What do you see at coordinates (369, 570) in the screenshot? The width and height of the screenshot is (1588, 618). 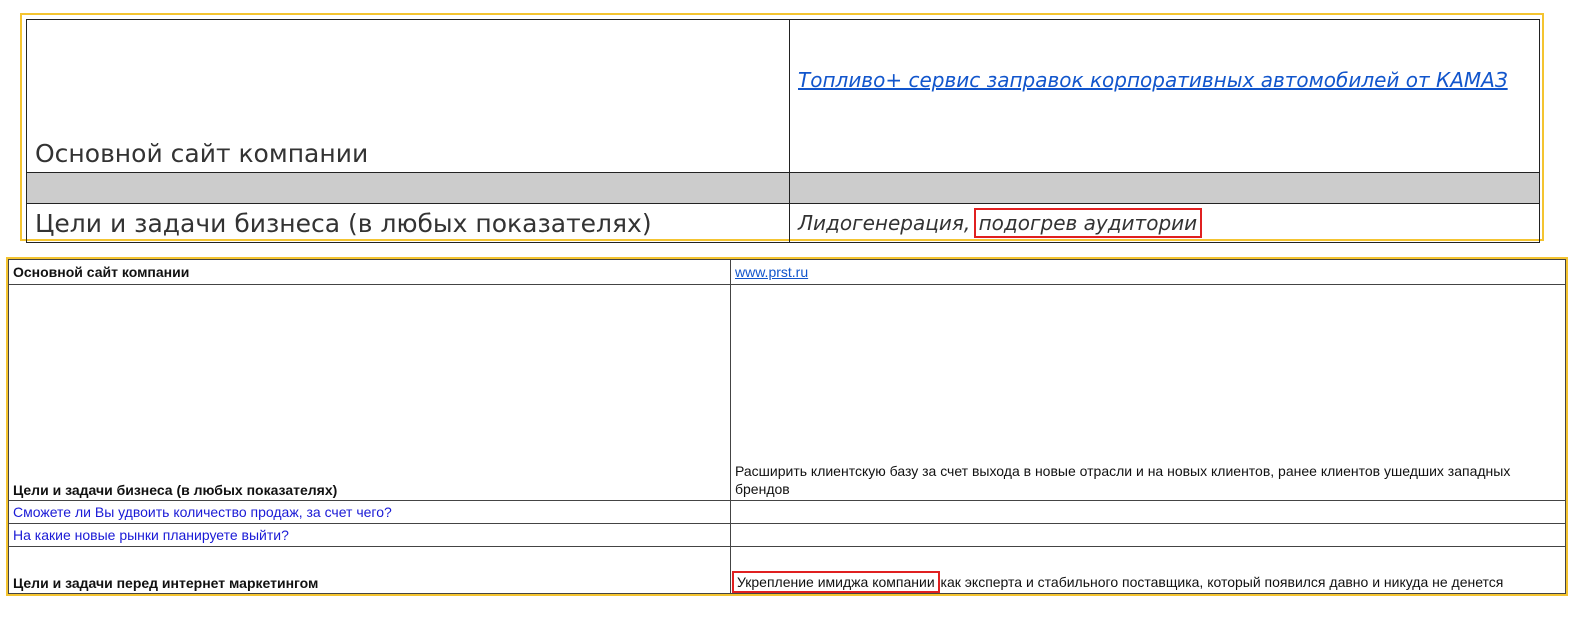 I see `bottom-label-marketing-goals: Цели и задачи перед интернет маркетингом` at bounding box center [369, 570].